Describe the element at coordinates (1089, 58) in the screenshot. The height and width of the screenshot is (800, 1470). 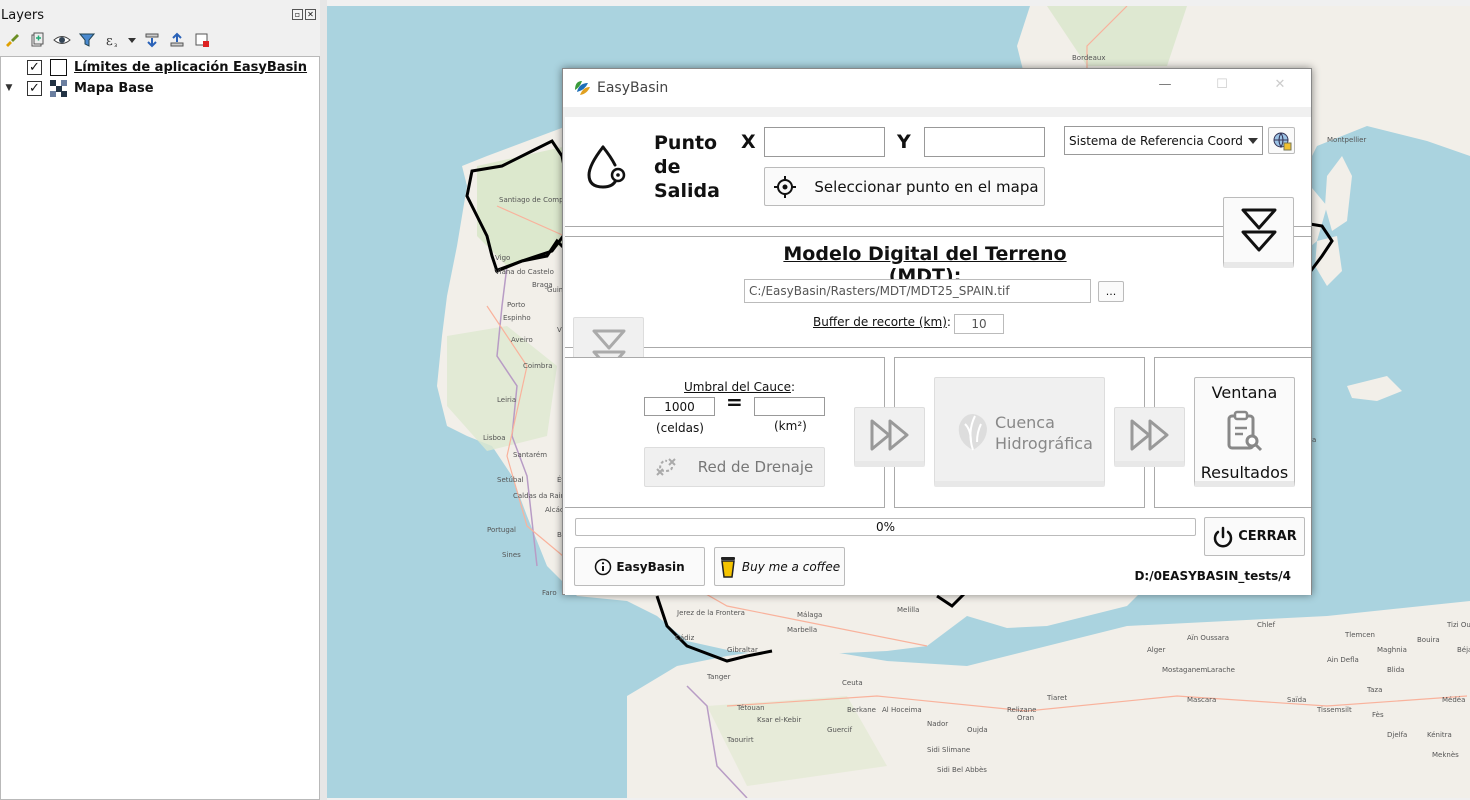
I see `map-place-label: Bordeaux` at that location.